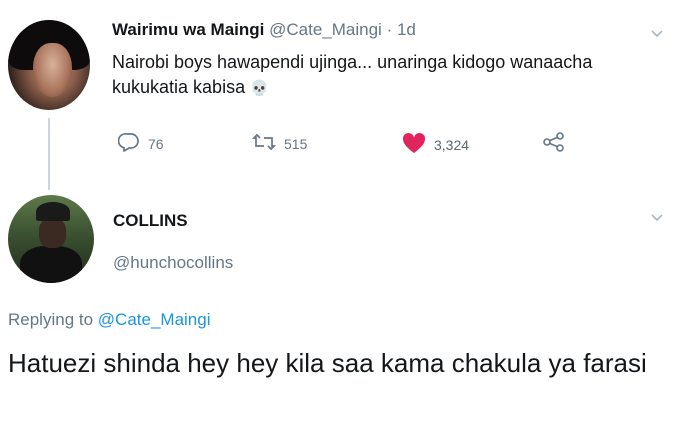  I want to click on share-icon, so click(554, 143).